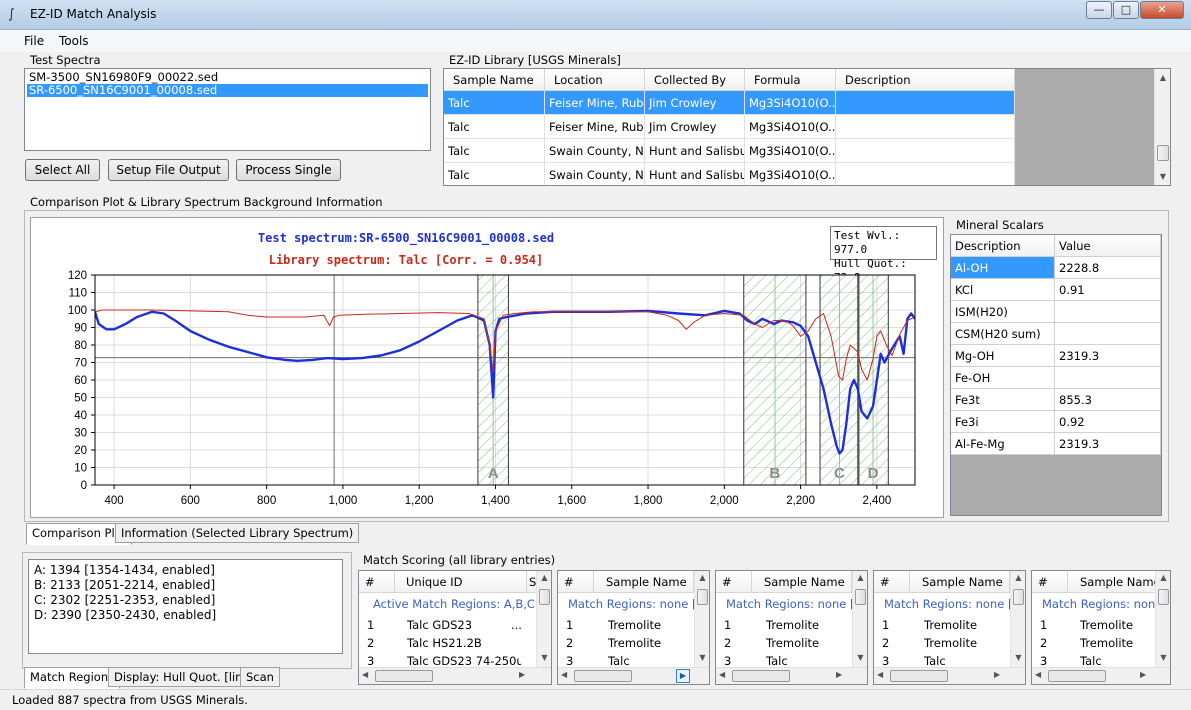 The width and height of the screenshot is (1191, 710). What do you see at coordinates (462, 643) in the screenshot?
I see `score-row-name: Talc HS21.2B` at bounding box center [462, 643].